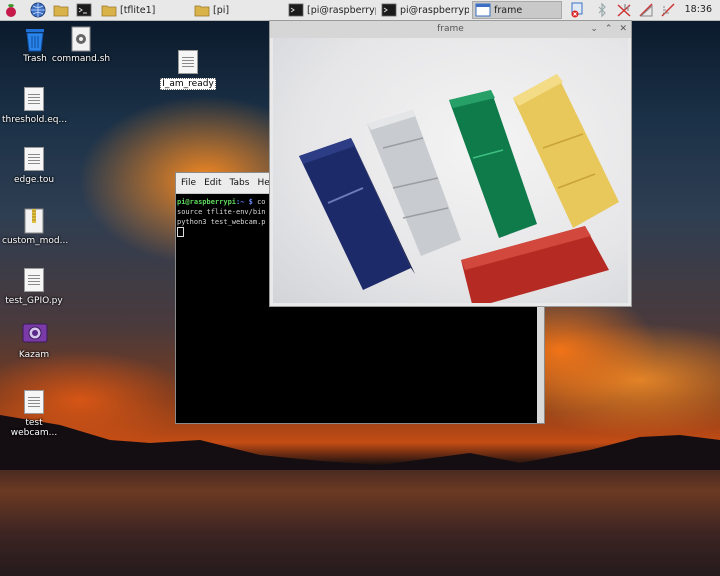  Describe the element at coordinates (84, 10) in the screenshot. I see `terminal-launcher-icon` at that location.